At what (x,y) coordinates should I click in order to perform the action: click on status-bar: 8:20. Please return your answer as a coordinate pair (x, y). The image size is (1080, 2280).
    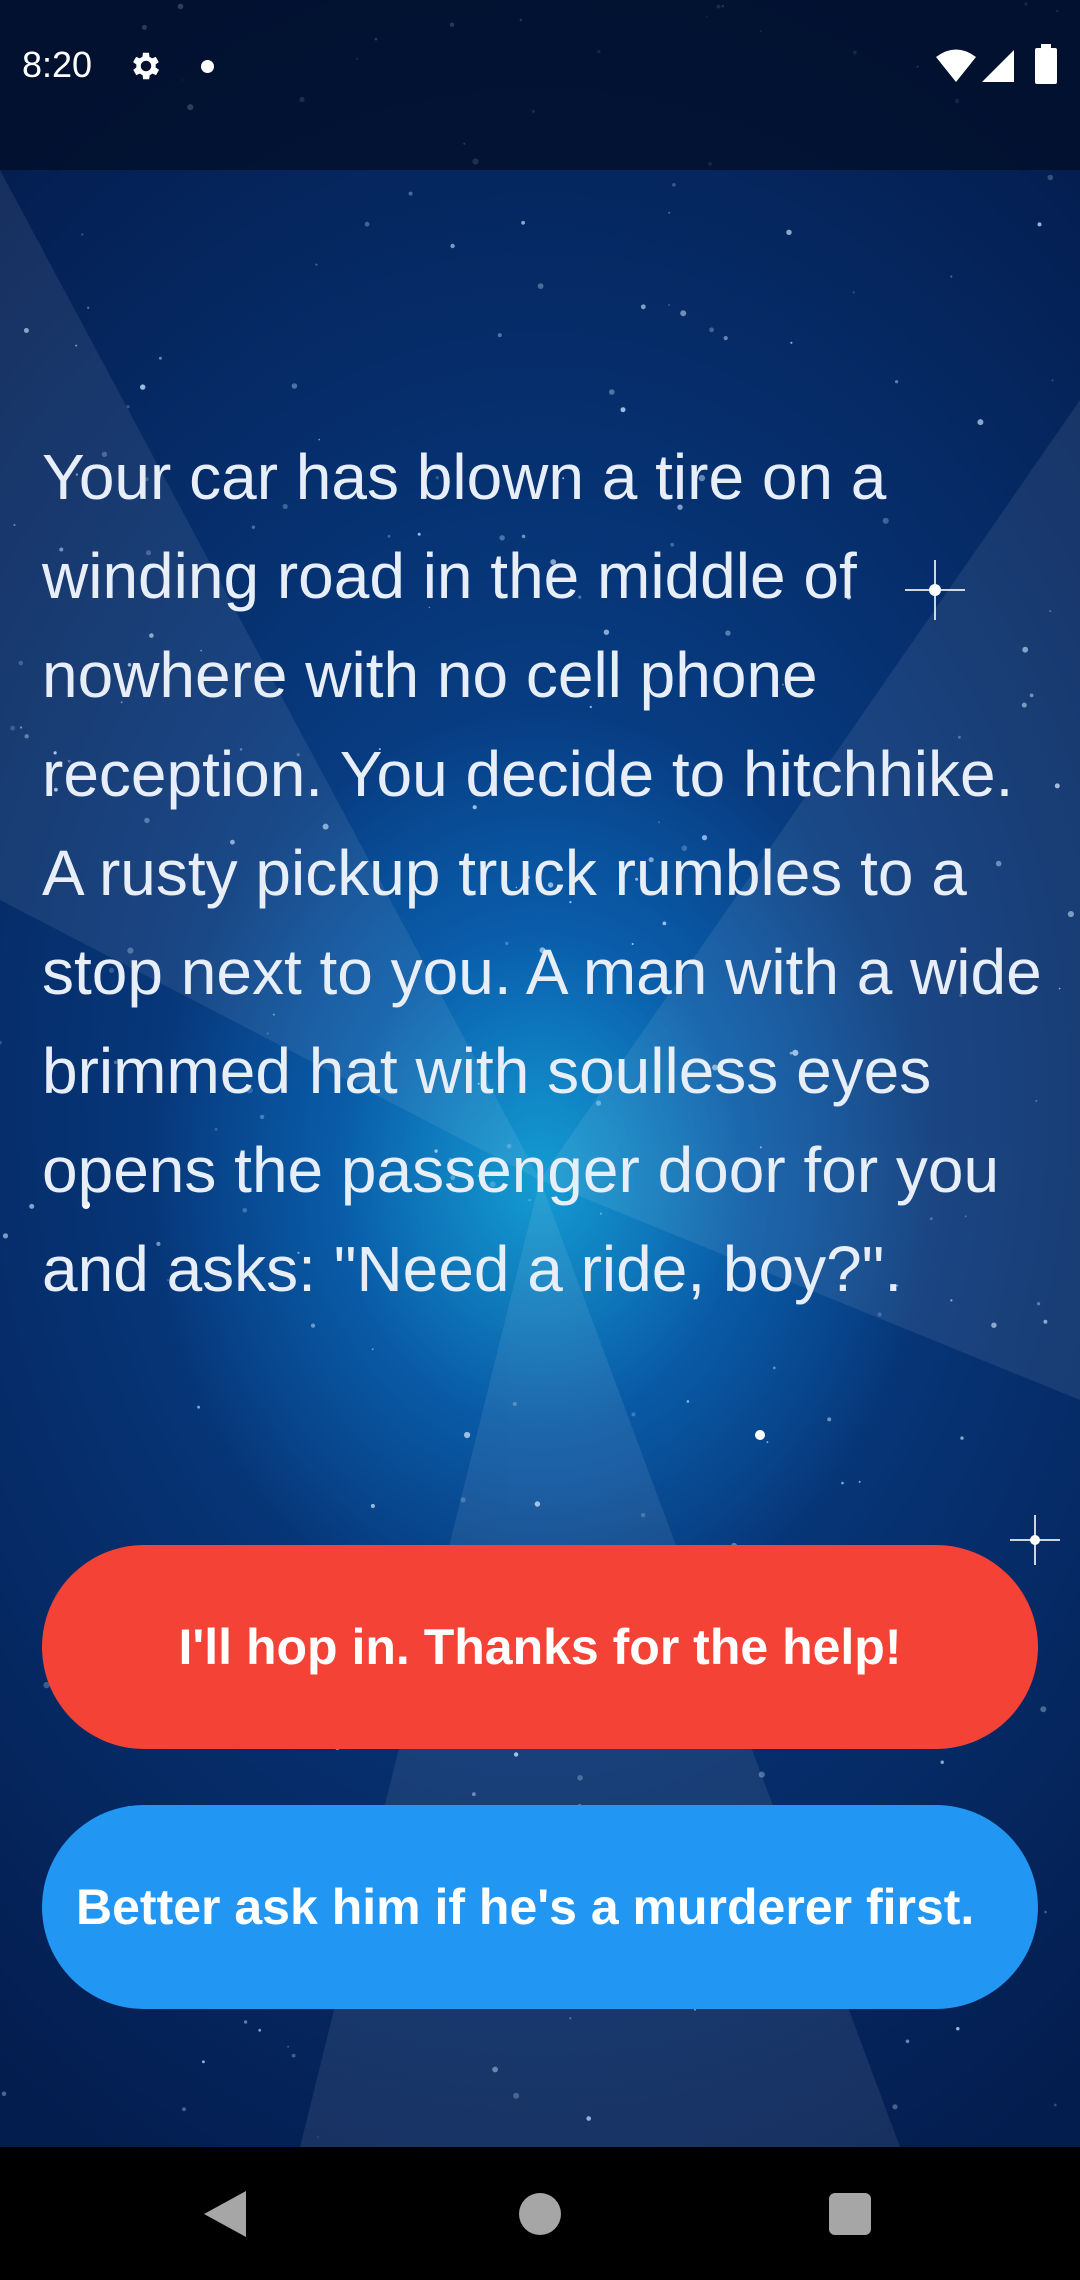
    Looking at the image, I should click on (540, 85).